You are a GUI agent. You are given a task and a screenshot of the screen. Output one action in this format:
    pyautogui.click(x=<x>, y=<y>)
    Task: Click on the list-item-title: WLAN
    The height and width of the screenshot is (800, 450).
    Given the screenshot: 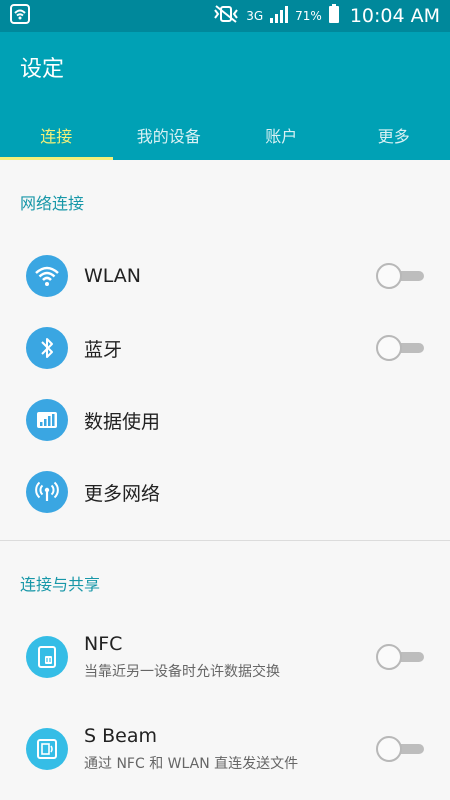 What is the action you would take?
    pyautogui.click(x=113, y=276)
    